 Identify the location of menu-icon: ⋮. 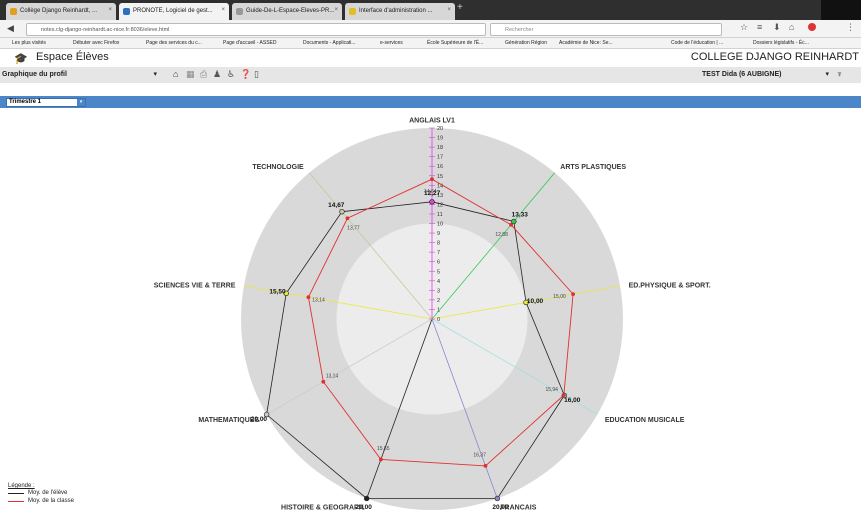
(850, 27).